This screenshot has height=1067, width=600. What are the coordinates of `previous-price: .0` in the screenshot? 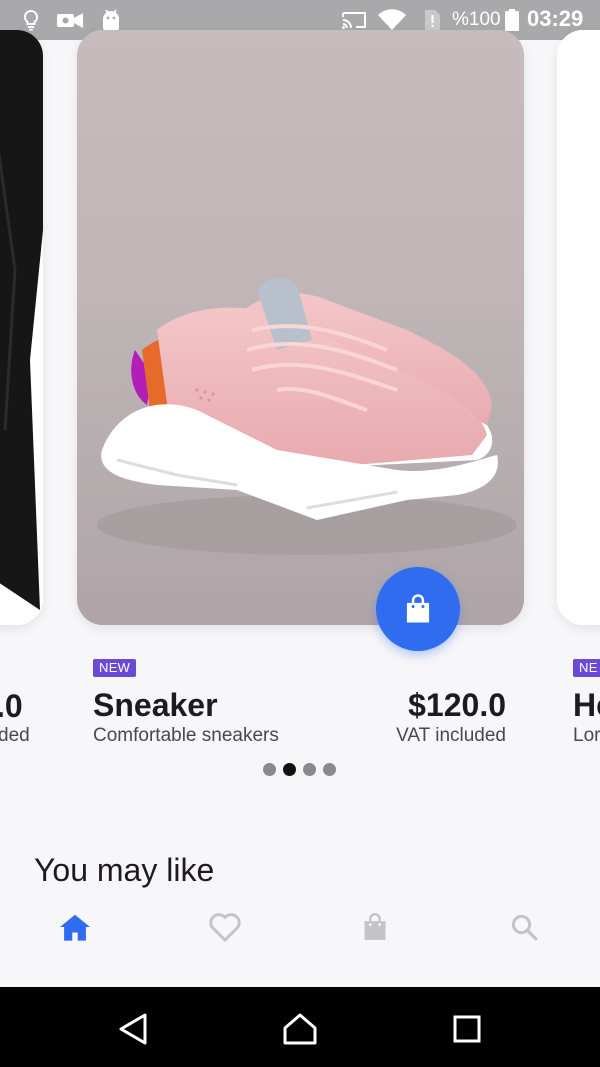 It's located at (11, 706).